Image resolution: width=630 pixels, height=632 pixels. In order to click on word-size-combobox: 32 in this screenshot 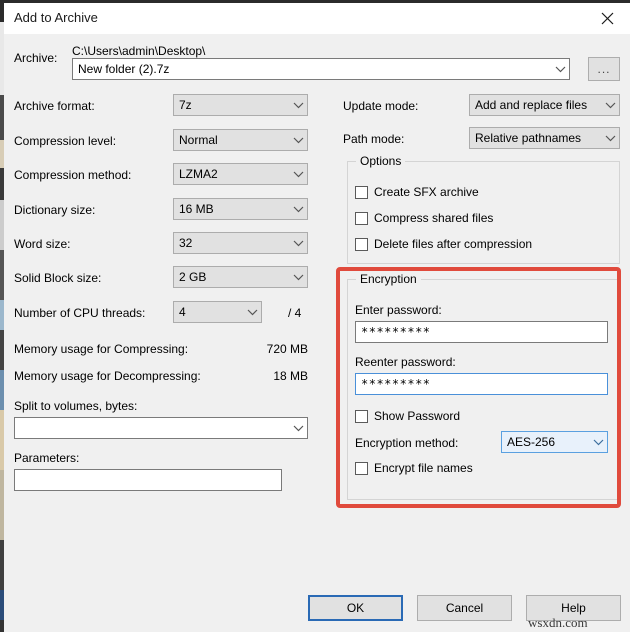, I will do `click(240, 243)`.